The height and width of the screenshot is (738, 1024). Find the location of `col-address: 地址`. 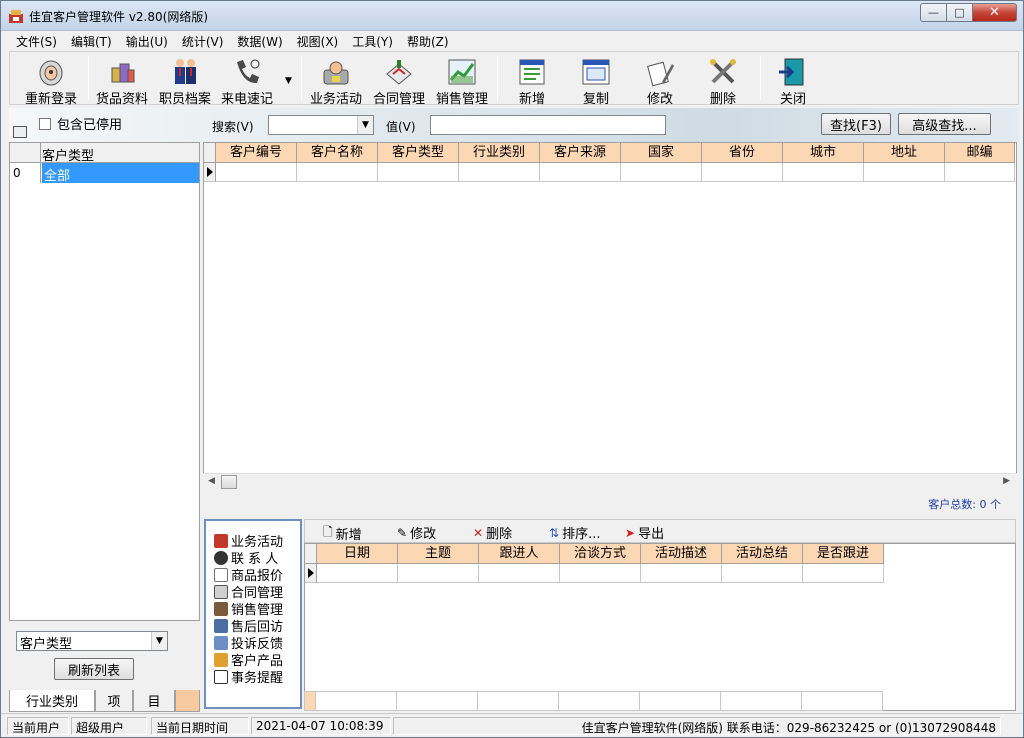

col-address: 地址 is located at coordinates (904, 153).